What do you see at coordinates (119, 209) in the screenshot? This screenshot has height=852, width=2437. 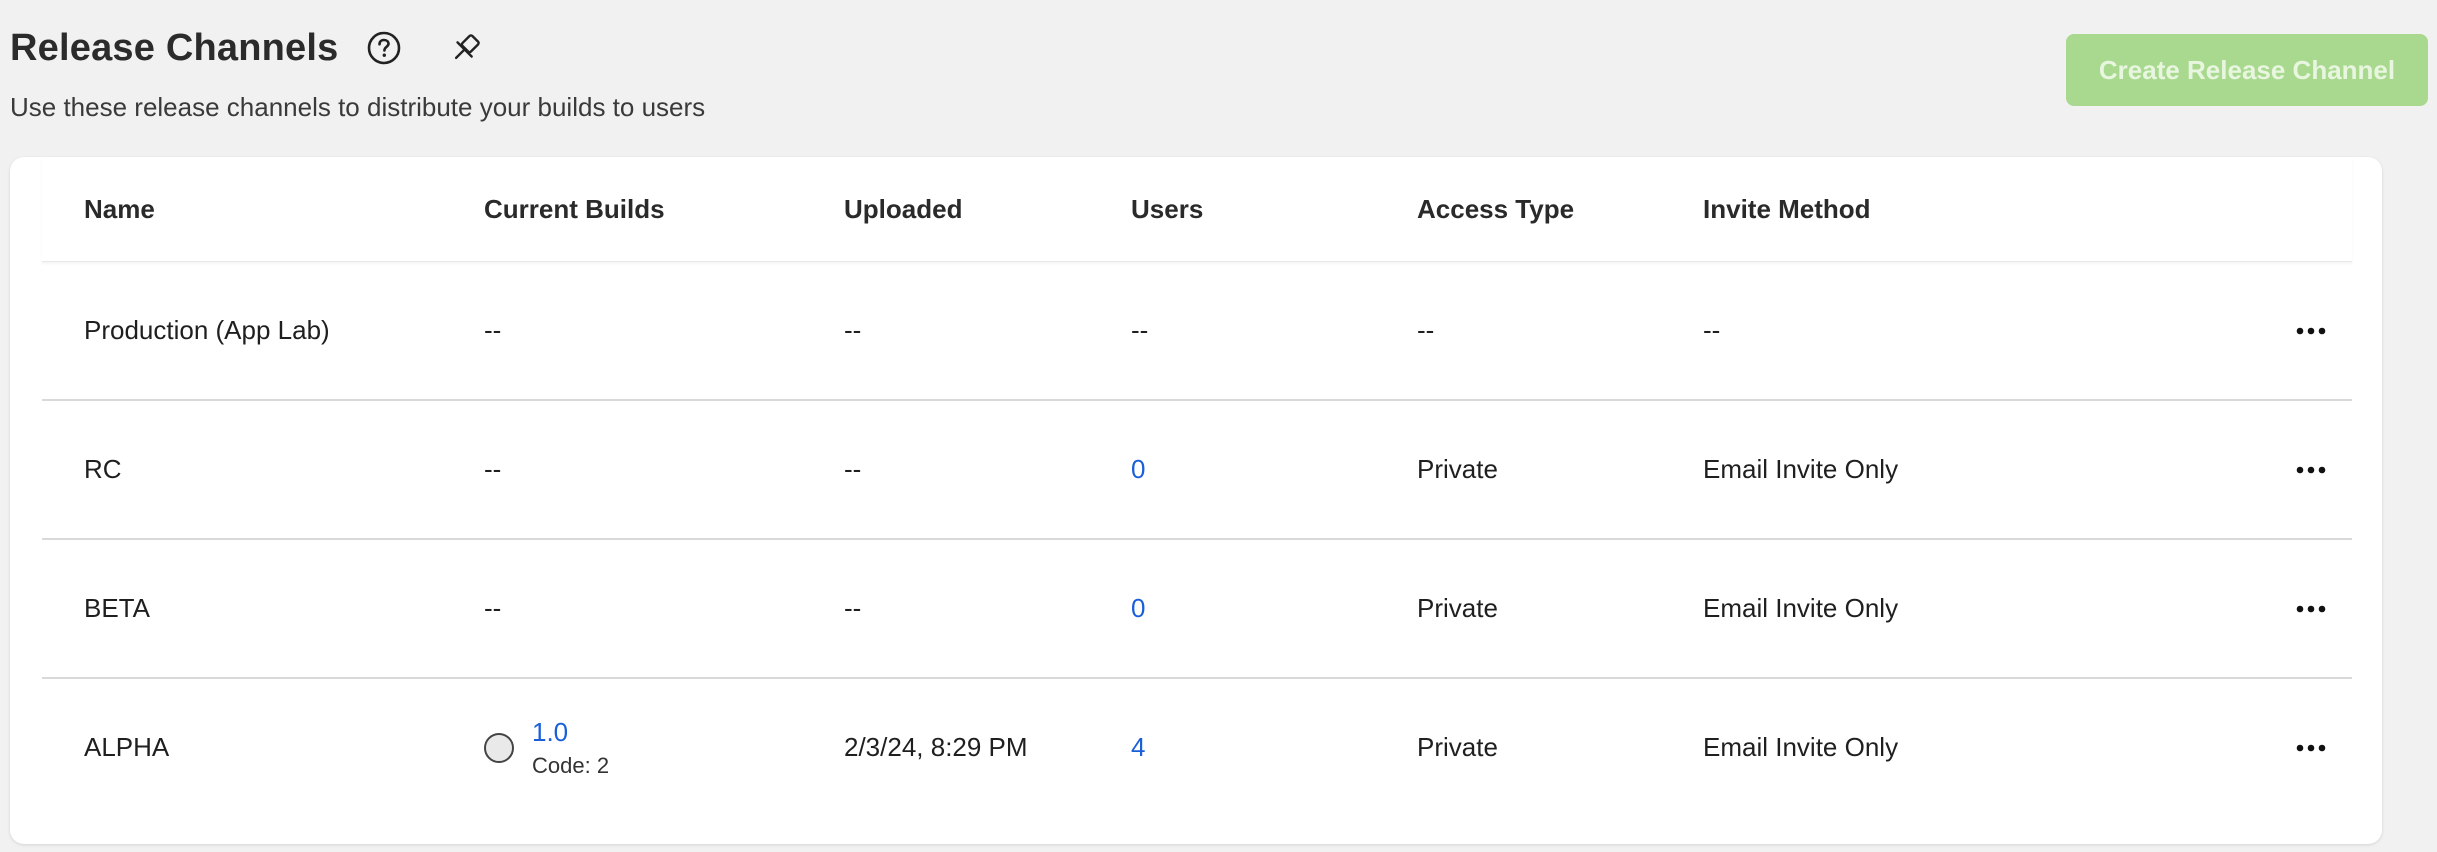 I see `column-header-name: Name` at bounding box center [119, 209].